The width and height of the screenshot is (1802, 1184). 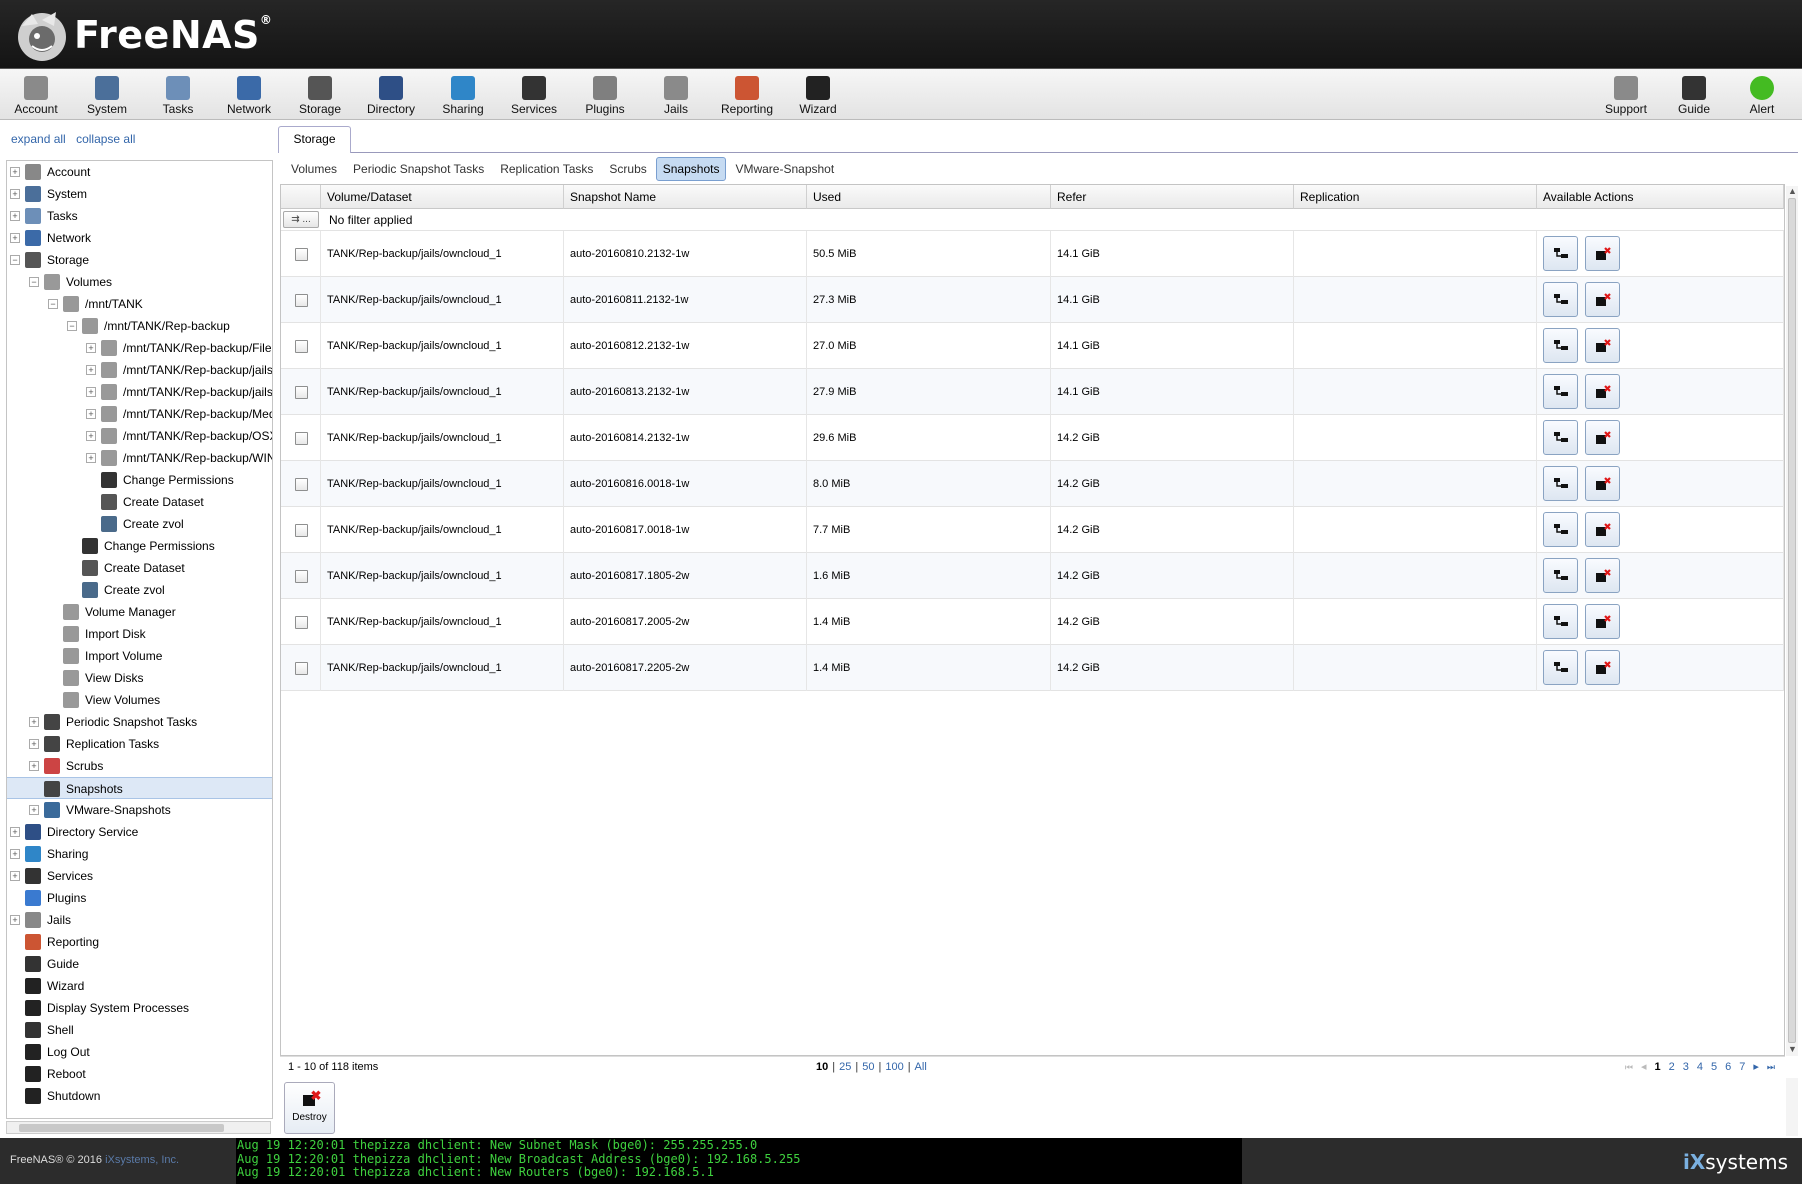 What do you see at coordinates (139, 964) in the screenshot?
I see `tree-item-guide: Guide` at bounding box center [139, 964].